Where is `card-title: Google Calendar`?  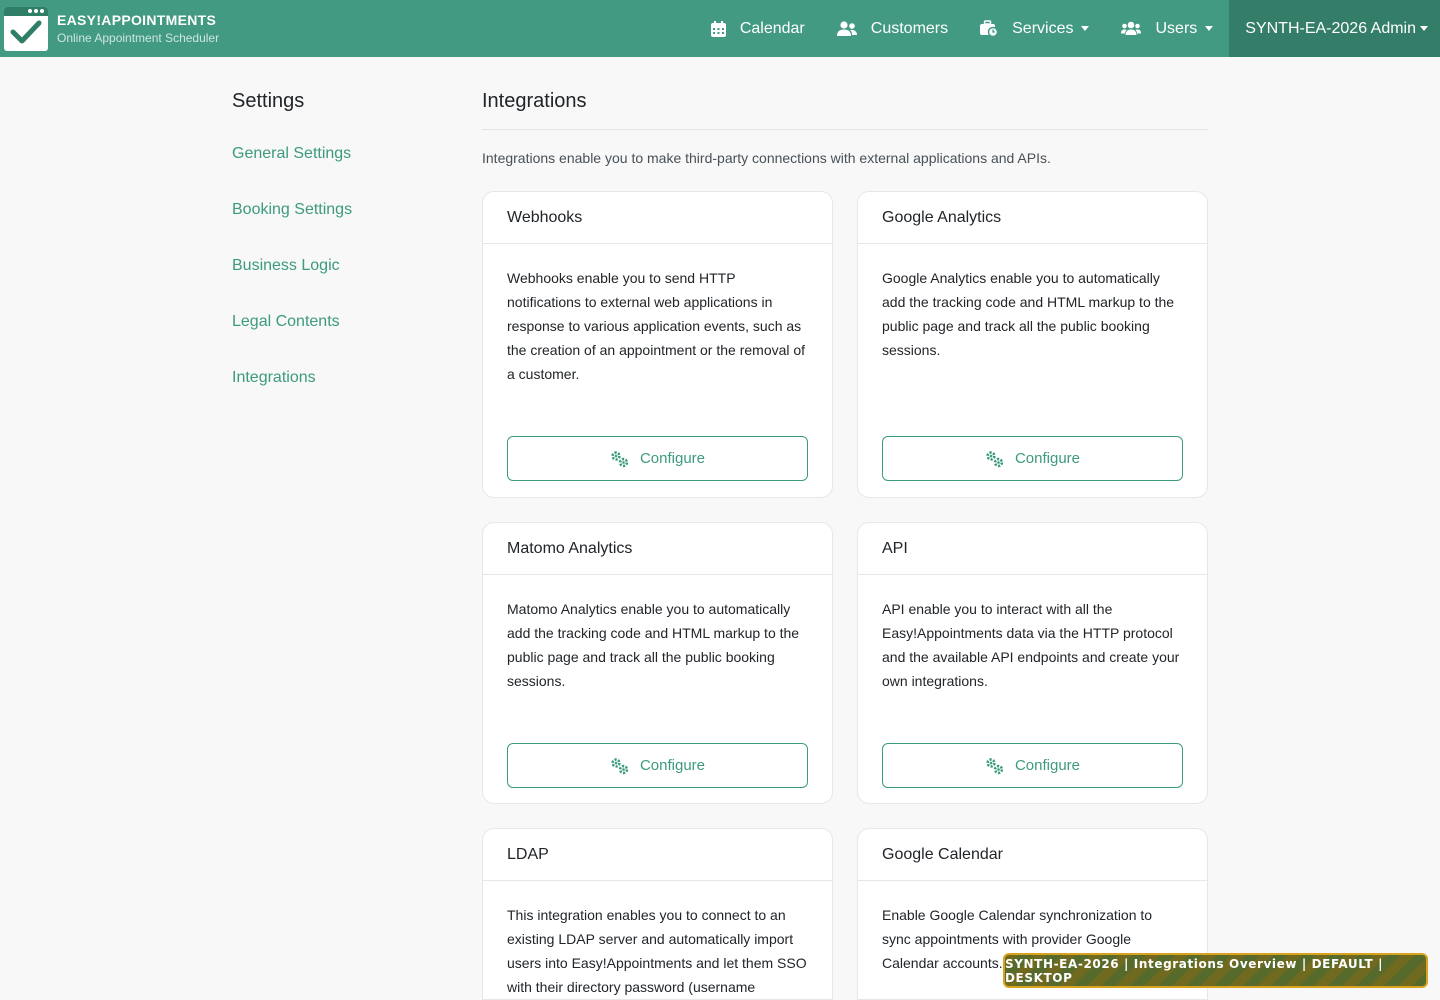
card-title: Google Calendar is located at coordinates (1032, 855).